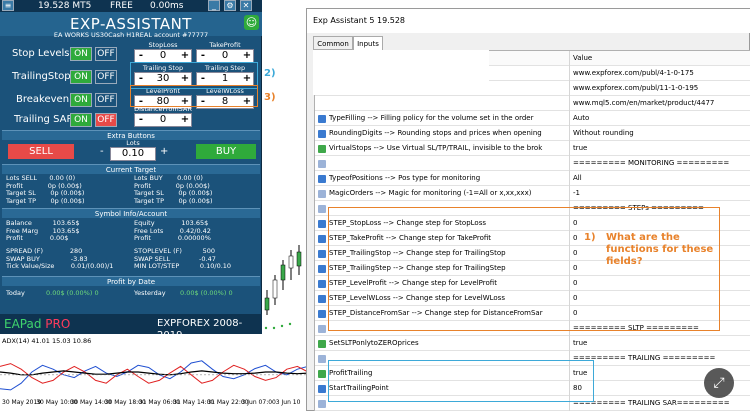  Describe the element at coordinates (214, 5) in the screenshot. I see `minimize-icon: _` at that location.